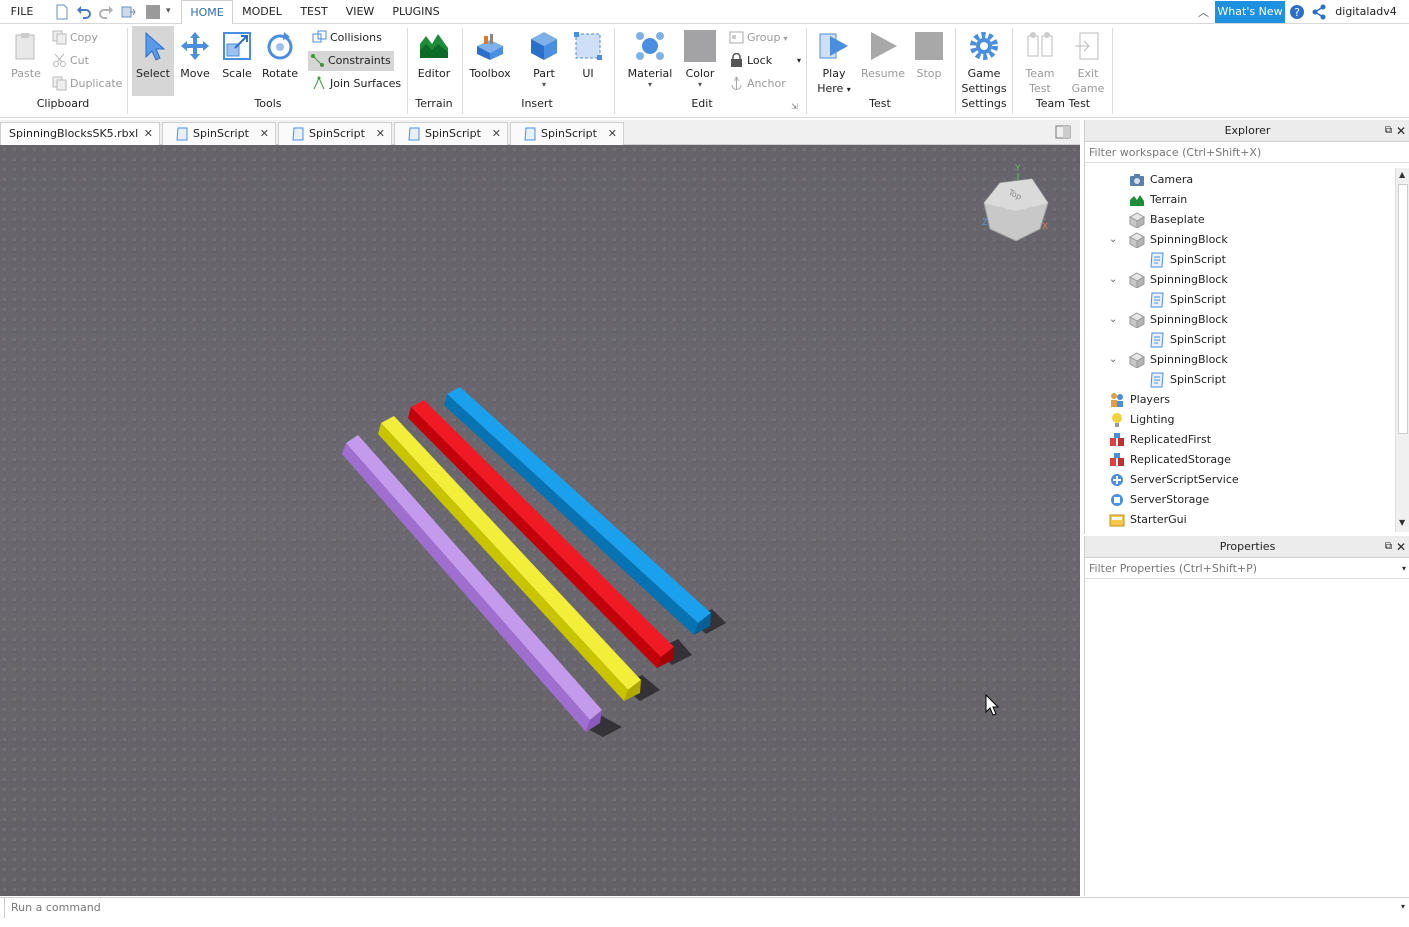  I want to click on duplicate-button: Duplicate, so click(86, 84).